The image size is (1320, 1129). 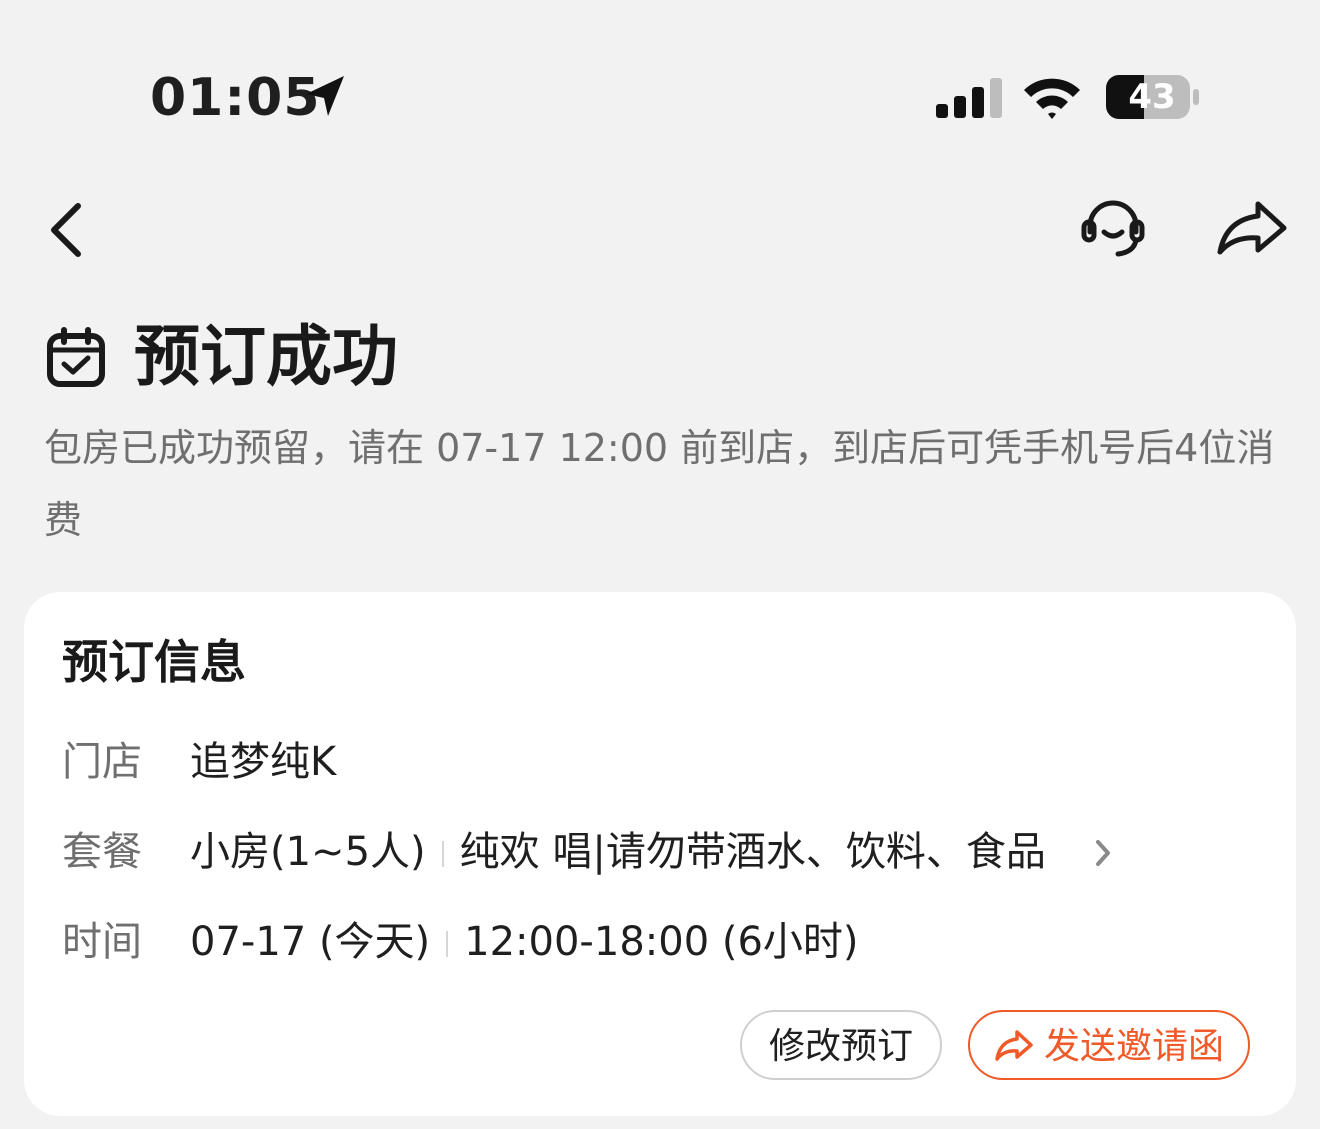 I want to click on send-invitation-label: 发送邀请函, so click(x=1134, y=1046).